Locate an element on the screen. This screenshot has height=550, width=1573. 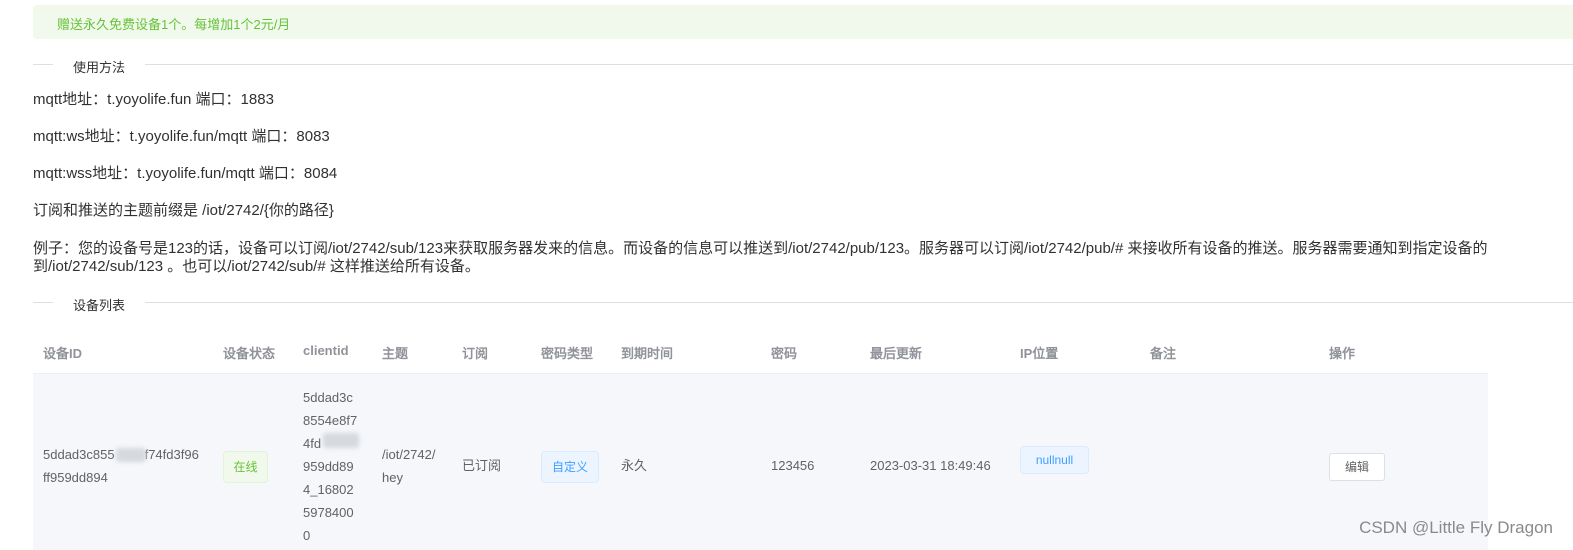
clientid-line: 959dd89 is located at coordinates (328, 466).